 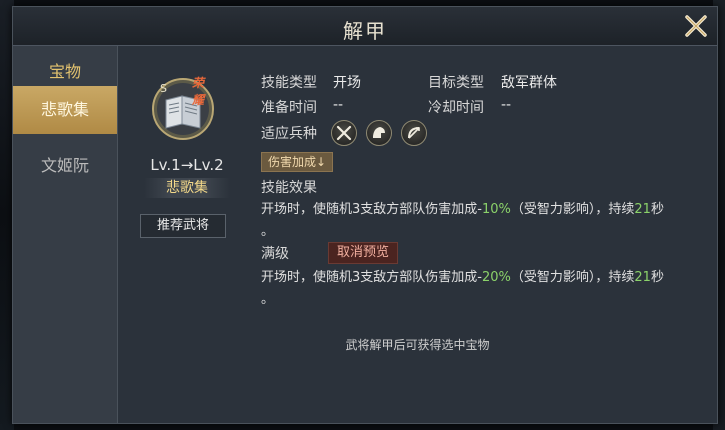 What do you see at coordinates (506, 105) in the screenshot?
I see `cooldown-value: --` at bounding box center [506, 105].